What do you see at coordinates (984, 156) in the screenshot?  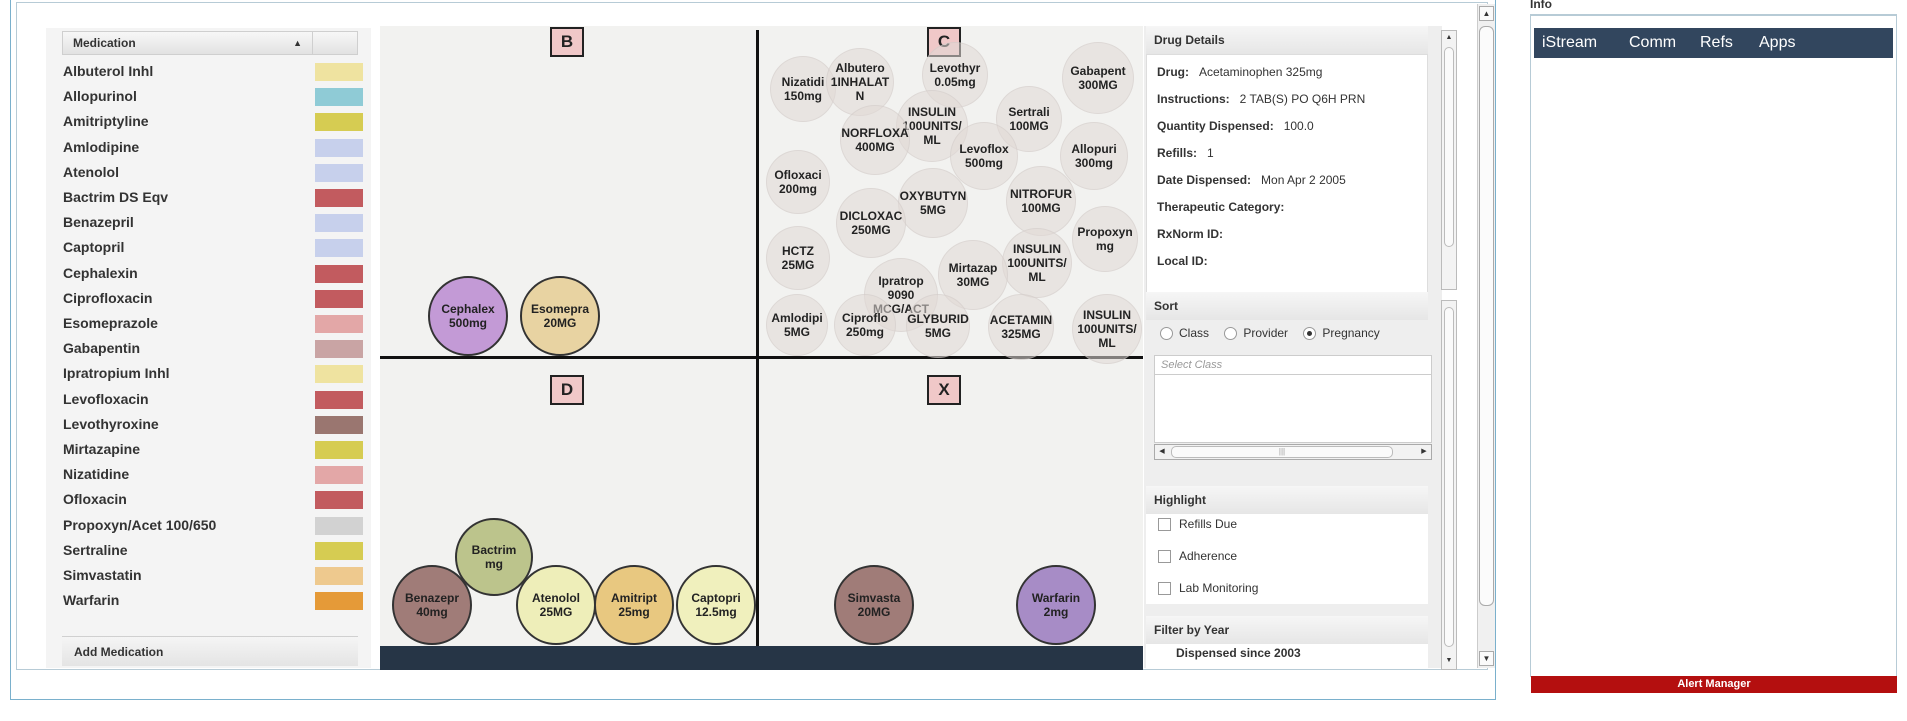 I see `background-pill: Levoflox 500mg` at bounding box center [984, 156].